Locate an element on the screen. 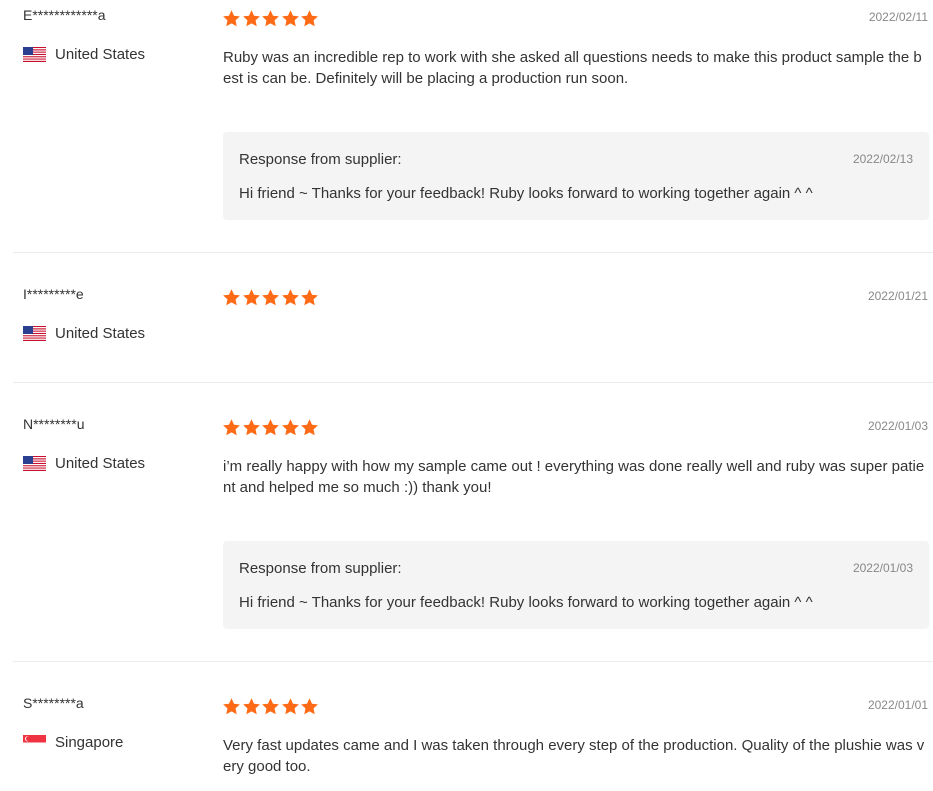 The width and height of the screenshot is (933, 791). sg-flag-icon is located at coordinates (34, 742).